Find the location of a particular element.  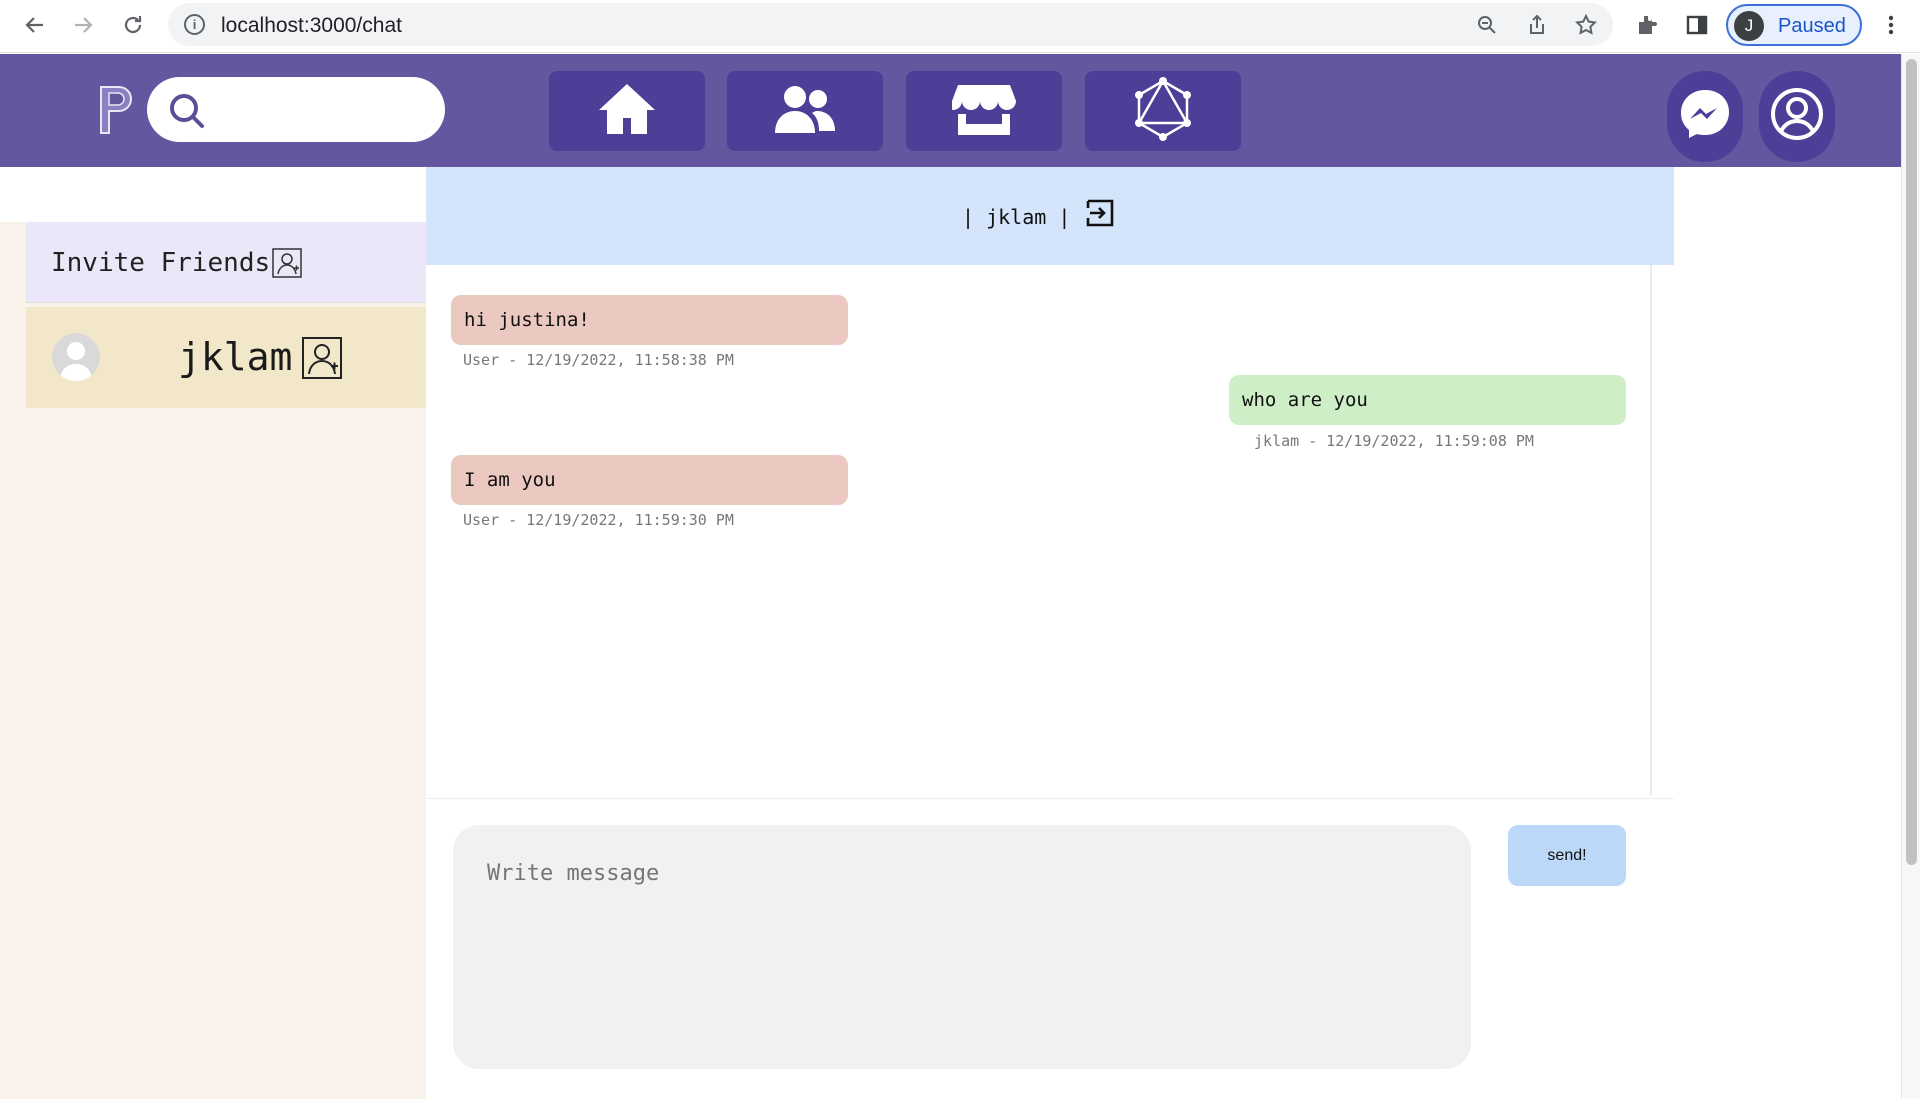

address-bar: i localhost:3000/chat is located at coordinates (890, 24).